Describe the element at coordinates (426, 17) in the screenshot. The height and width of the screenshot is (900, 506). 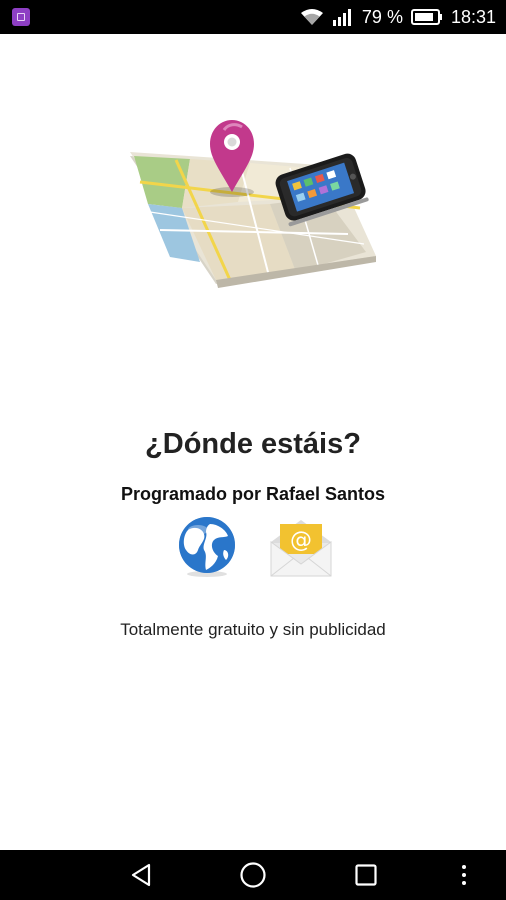
I see `battery-icon` at that location.